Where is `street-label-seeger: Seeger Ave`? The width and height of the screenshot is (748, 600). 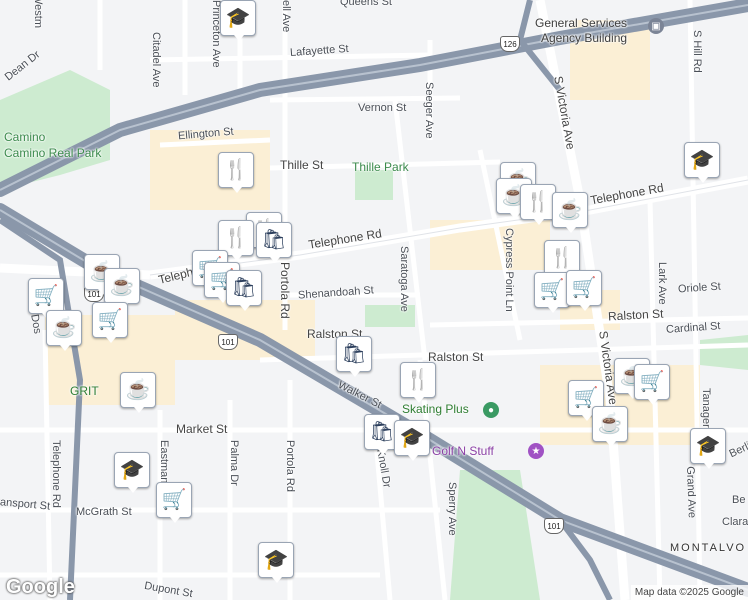 street-label-seeger: Seeger Ave is located at coordinates (429, 110).